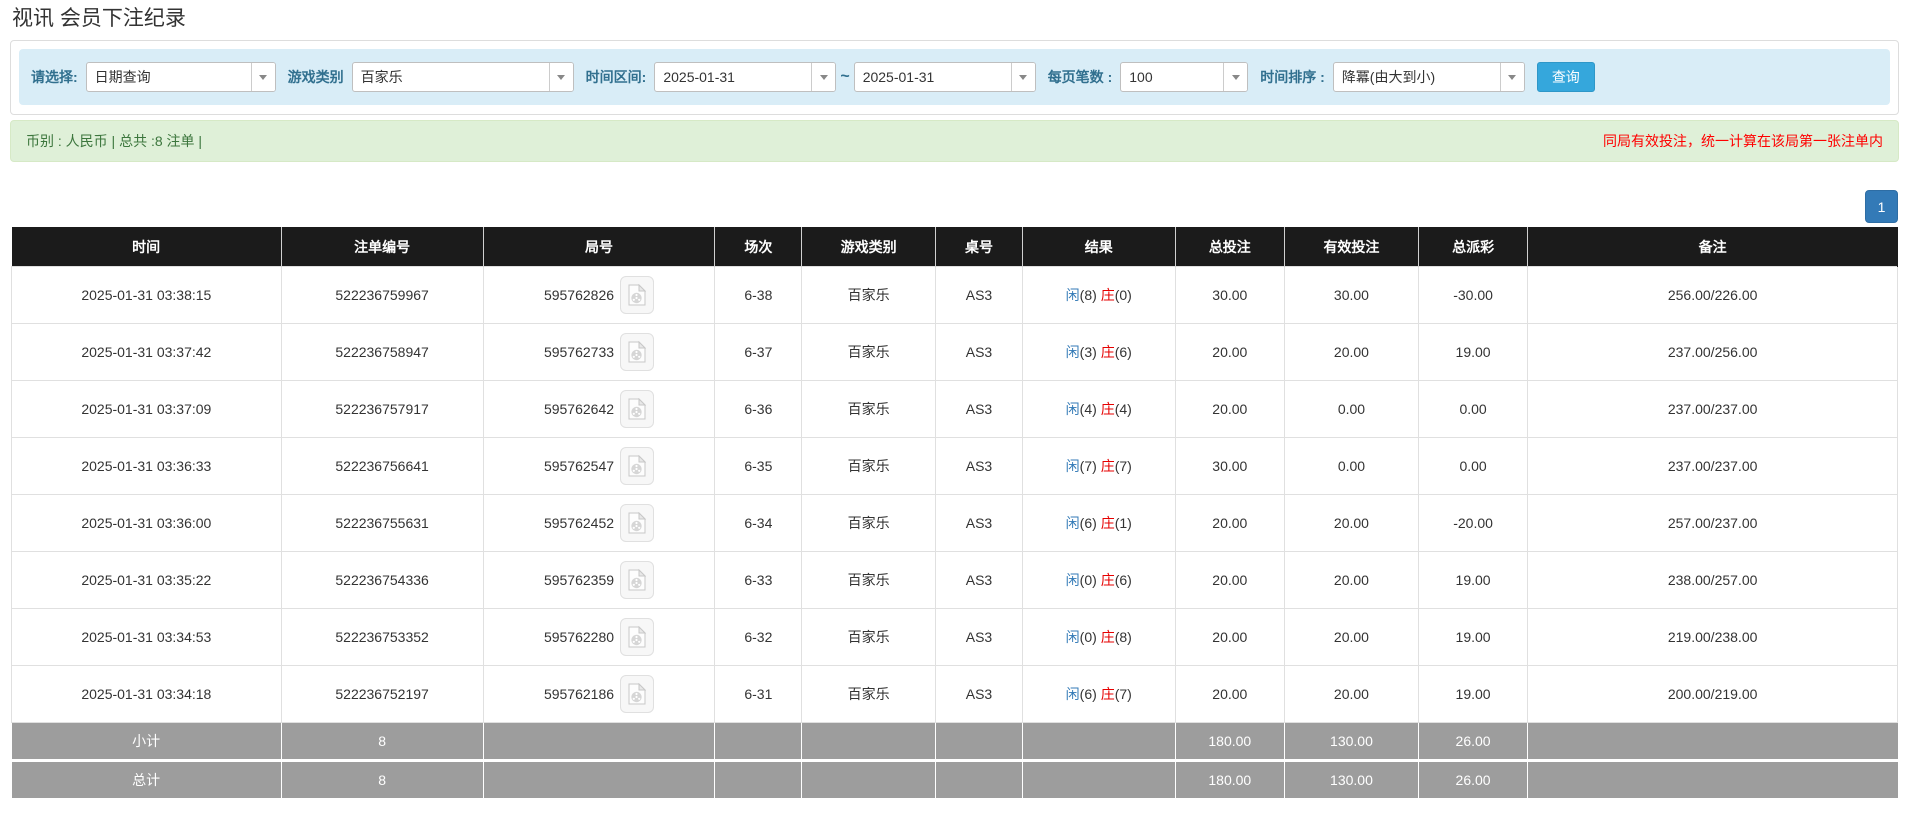 This screenshot has width=1909, height=822. What do you see at coordinates (146, 295) in the screenshot?
I see `cell-time: 2025-01-31 03:38:15` at bounding box center [146, 295].